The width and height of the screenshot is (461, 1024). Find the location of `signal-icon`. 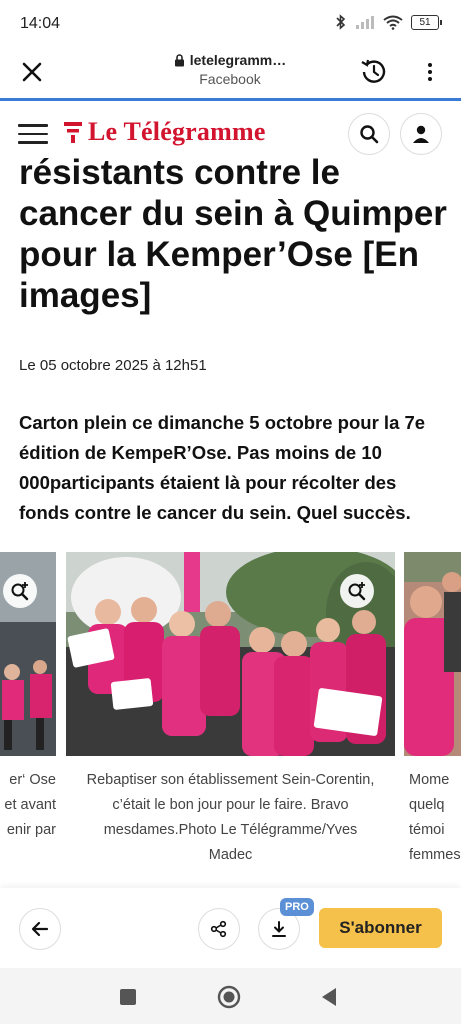

signal-icon is located at coordinates (365, 22).